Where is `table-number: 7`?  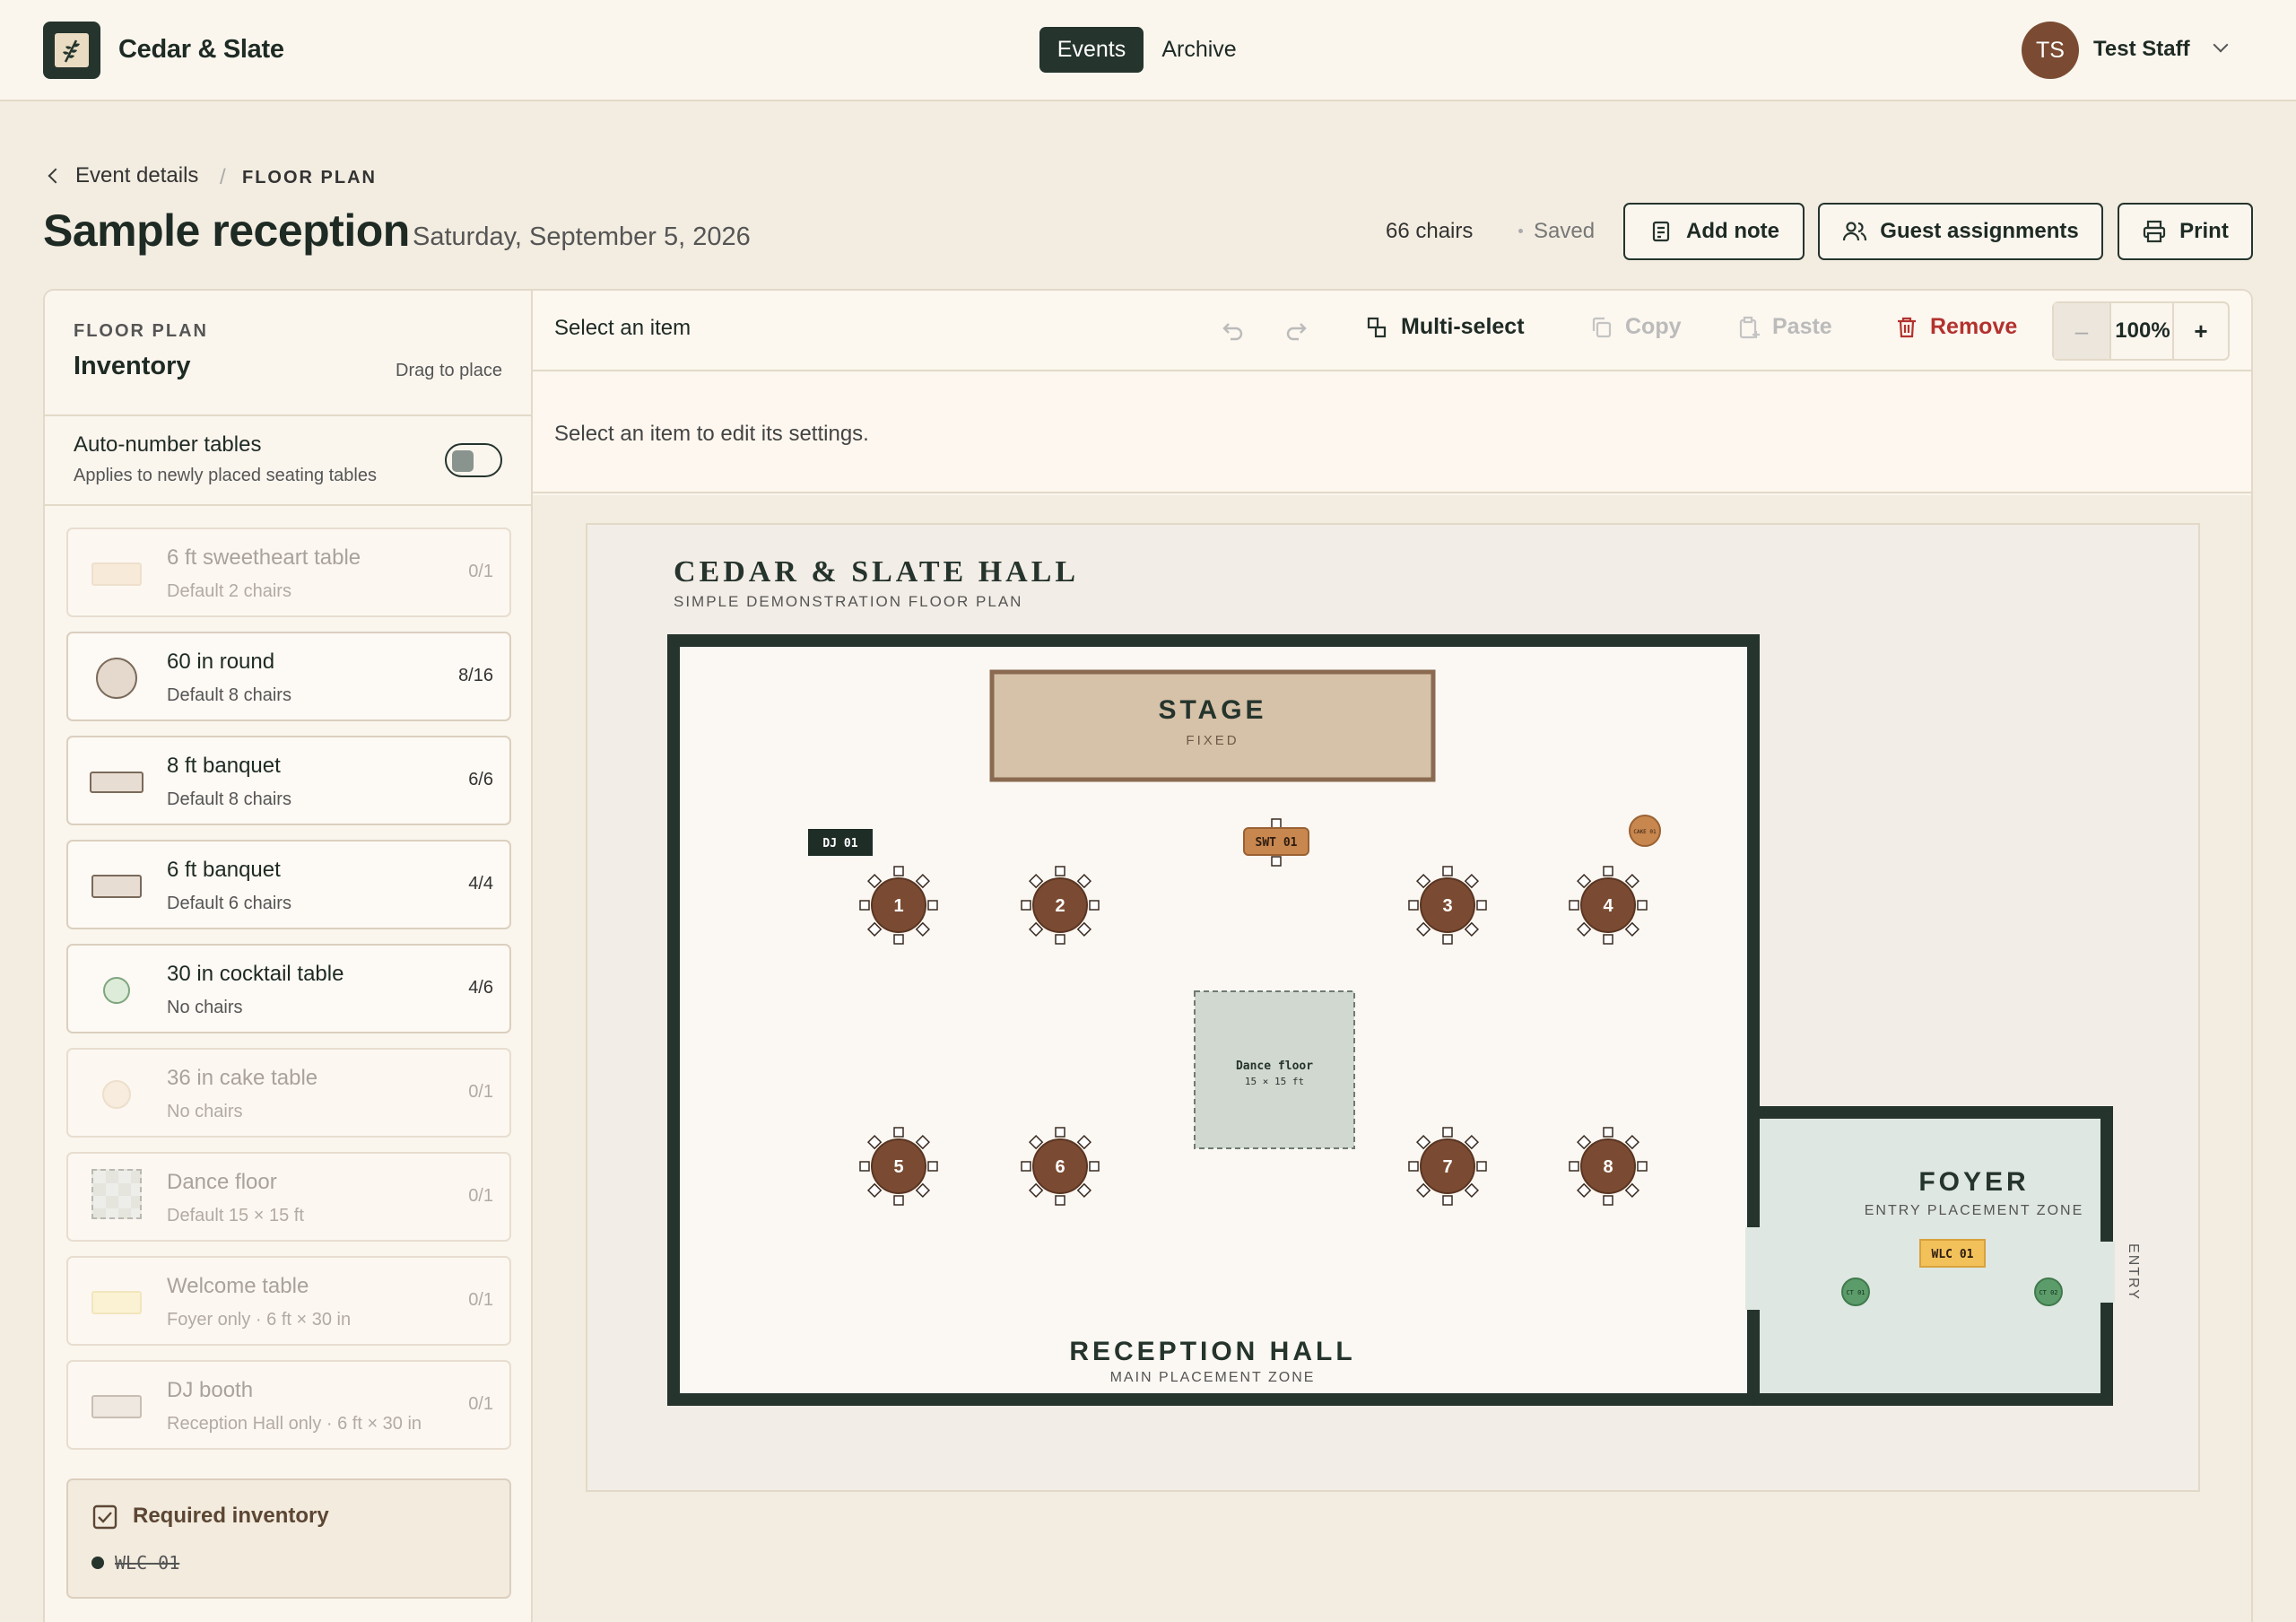 table-number: 7 is located at coordinates (1447, 1167).